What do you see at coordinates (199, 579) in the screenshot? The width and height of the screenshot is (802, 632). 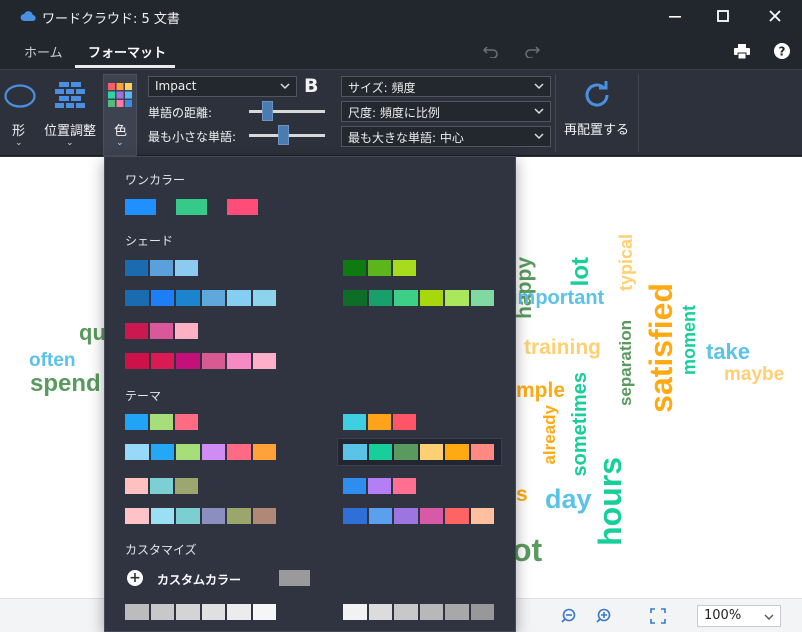 I see `custom-color-label: カスタムカラー` at bounding box center [199, 579].